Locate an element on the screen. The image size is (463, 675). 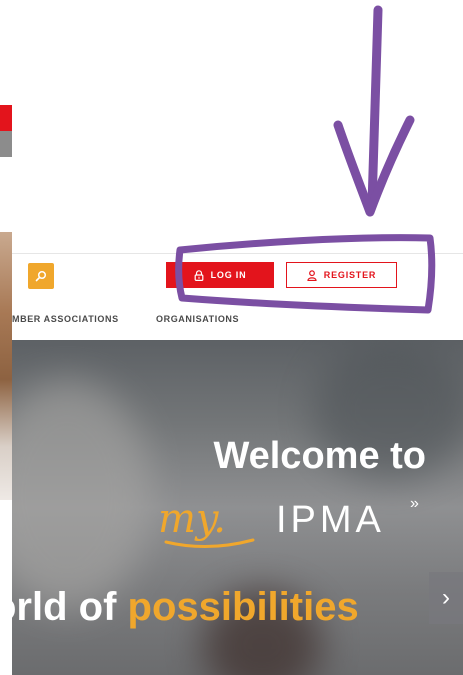
search-icon is located at coordinates (41, 276).